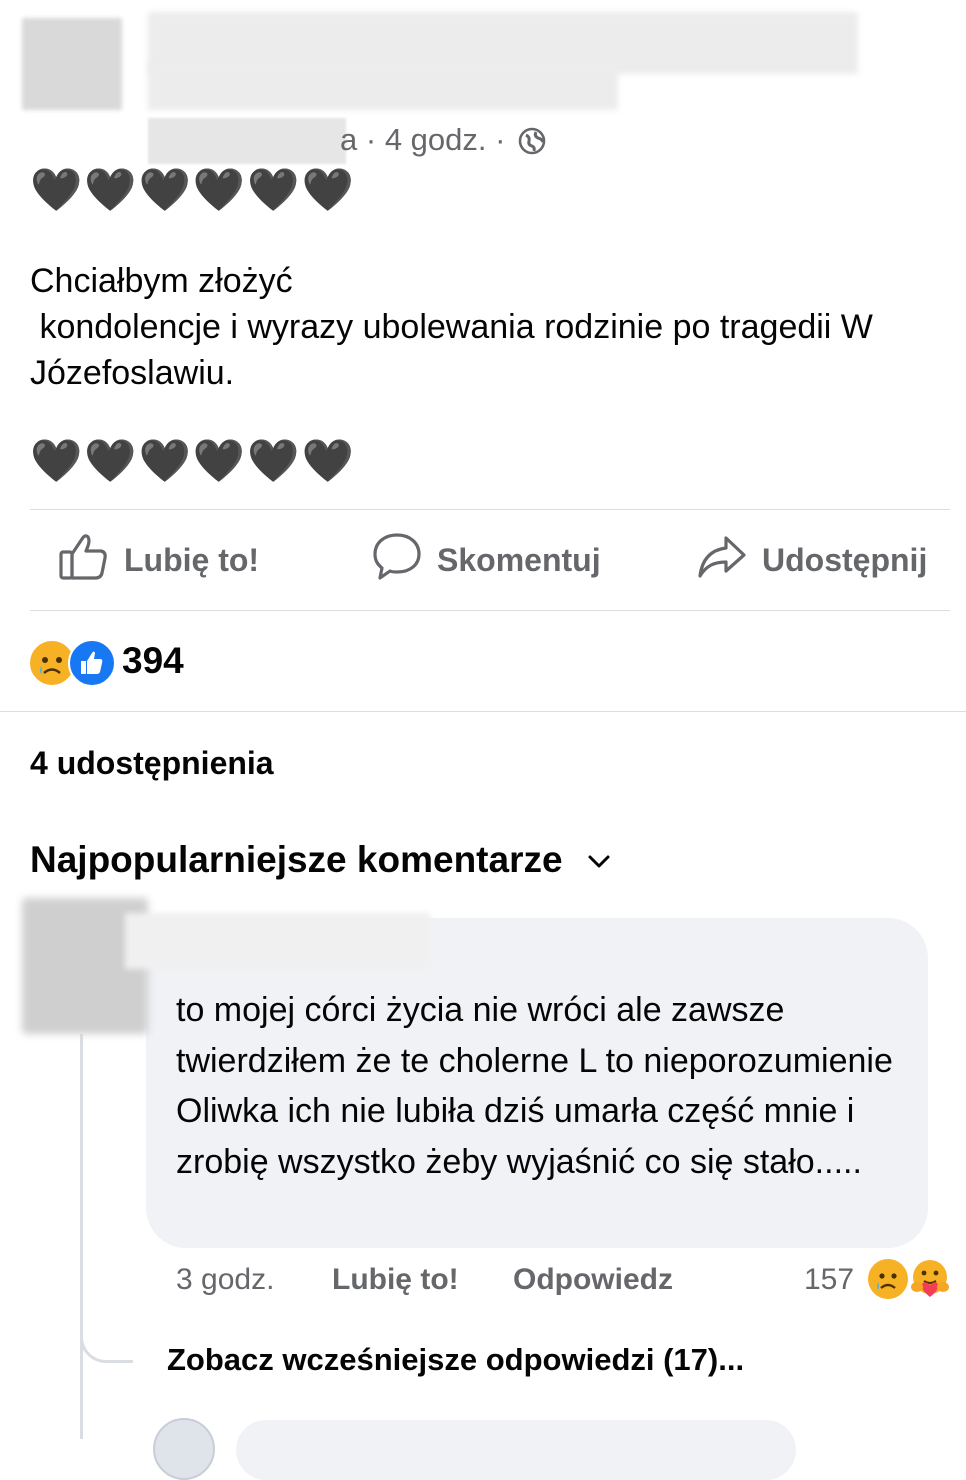 This screenshot has width=966, height=1480. I want to click on comment-time: 3 godz., so click(225, 1280).